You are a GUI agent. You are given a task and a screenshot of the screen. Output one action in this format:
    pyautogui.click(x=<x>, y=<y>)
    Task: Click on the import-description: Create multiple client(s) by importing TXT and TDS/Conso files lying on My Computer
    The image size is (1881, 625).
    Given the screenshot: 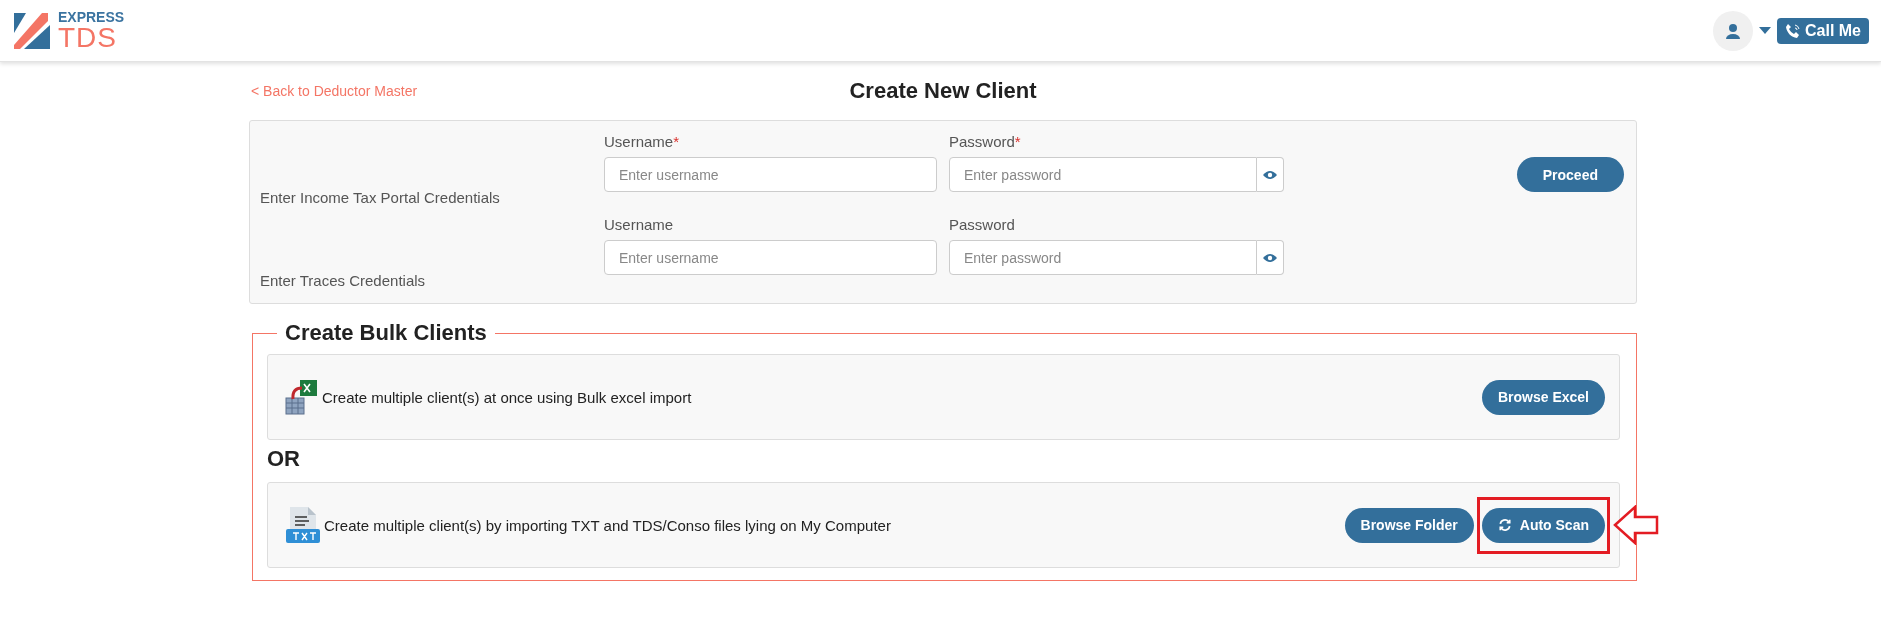 What is the action you would take?
    pyautogui.click(x=608, y=525)
    